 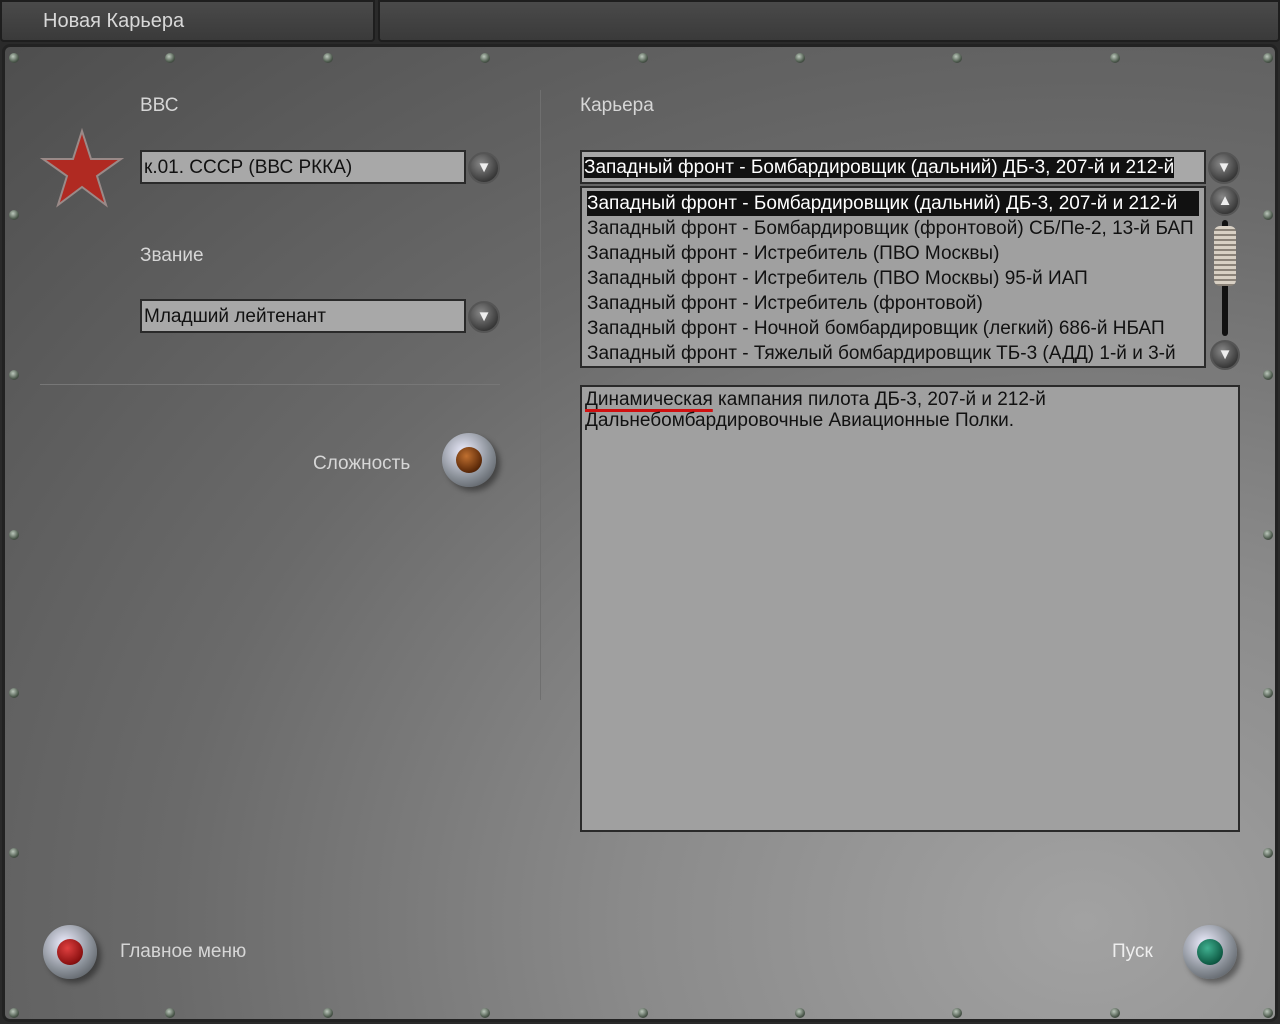 I want to click on rank-label: Звание, so click(x=172, y=255).